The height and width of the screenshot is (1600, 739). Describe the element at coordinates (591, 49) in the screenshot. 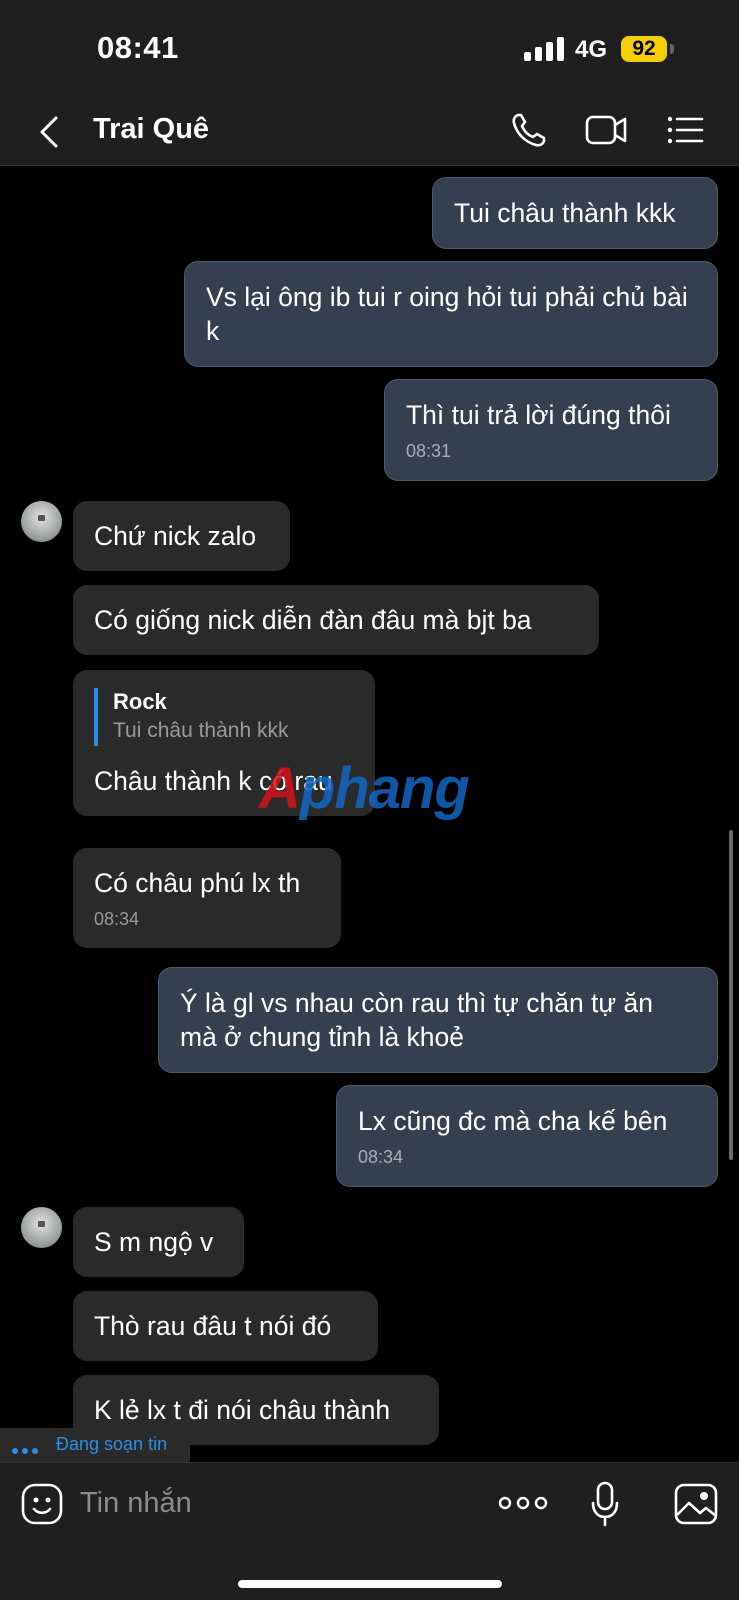

I see `network-type: 4G` at that location.